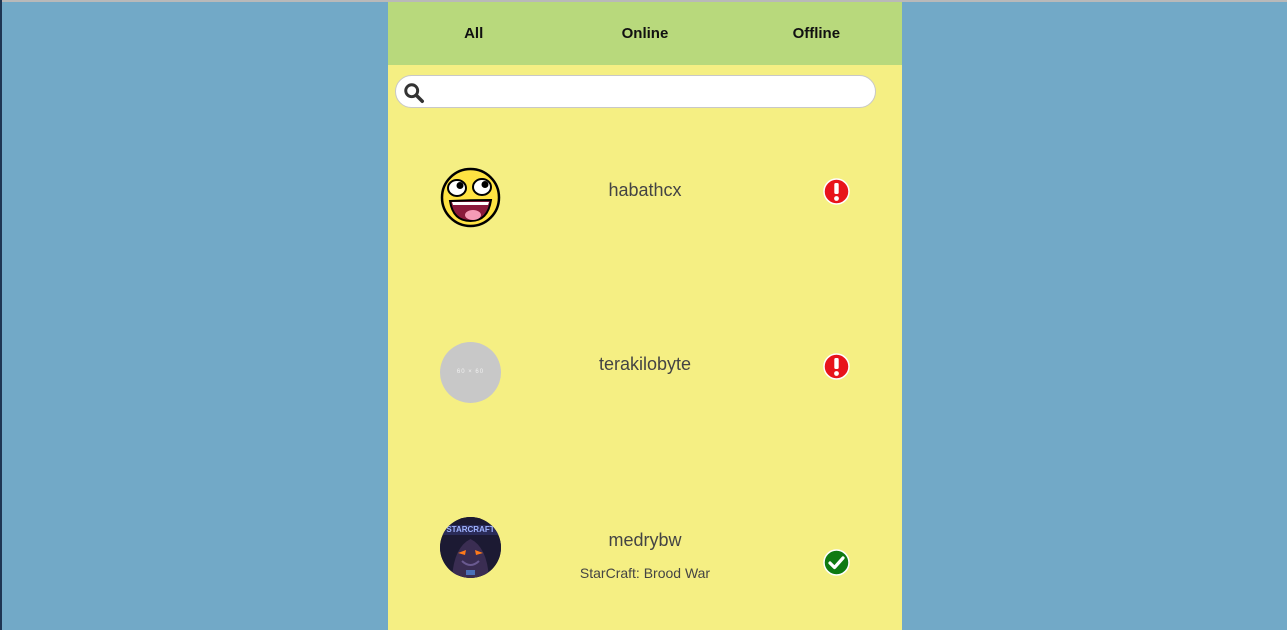  Describe the element at coordinates (645, 557) in the screenshot. I see `user-row: STARCRAFT medrybw StarCraft: Brood War` at that location.